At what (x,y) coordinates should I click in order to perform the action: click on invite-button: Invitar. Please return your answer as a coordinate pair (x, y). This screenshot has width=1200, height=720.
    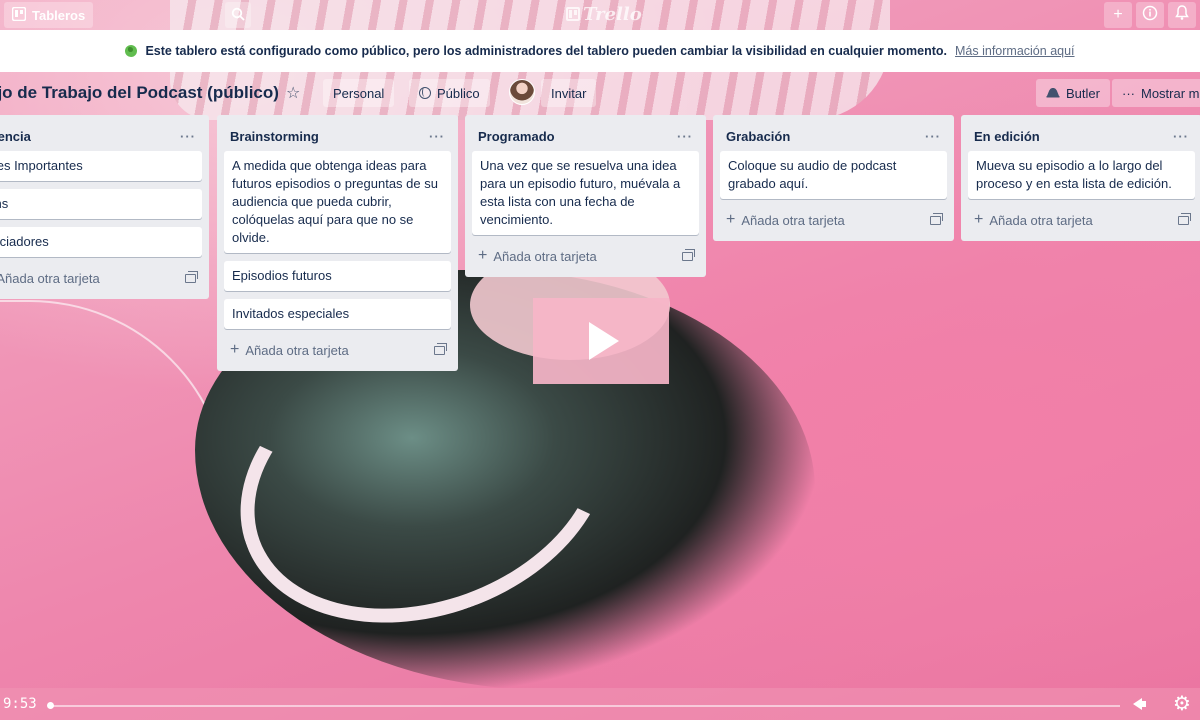
    Looking at the image, I should click on (569, 93).